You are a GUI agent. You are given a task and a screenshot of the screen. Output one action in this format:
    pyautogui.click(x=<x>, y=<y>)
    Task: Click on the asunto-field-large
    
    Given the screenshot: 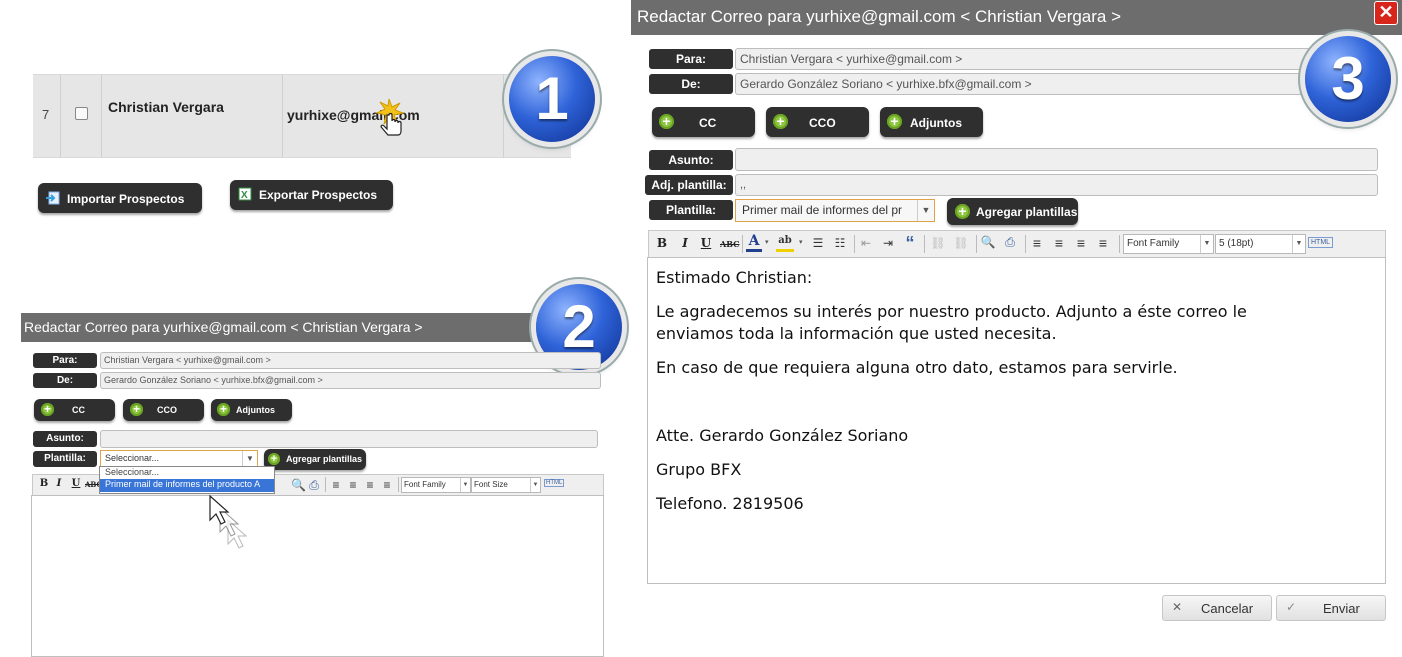 What is the action you would take?
    pyautogui.click(x=1056, y=159)
    